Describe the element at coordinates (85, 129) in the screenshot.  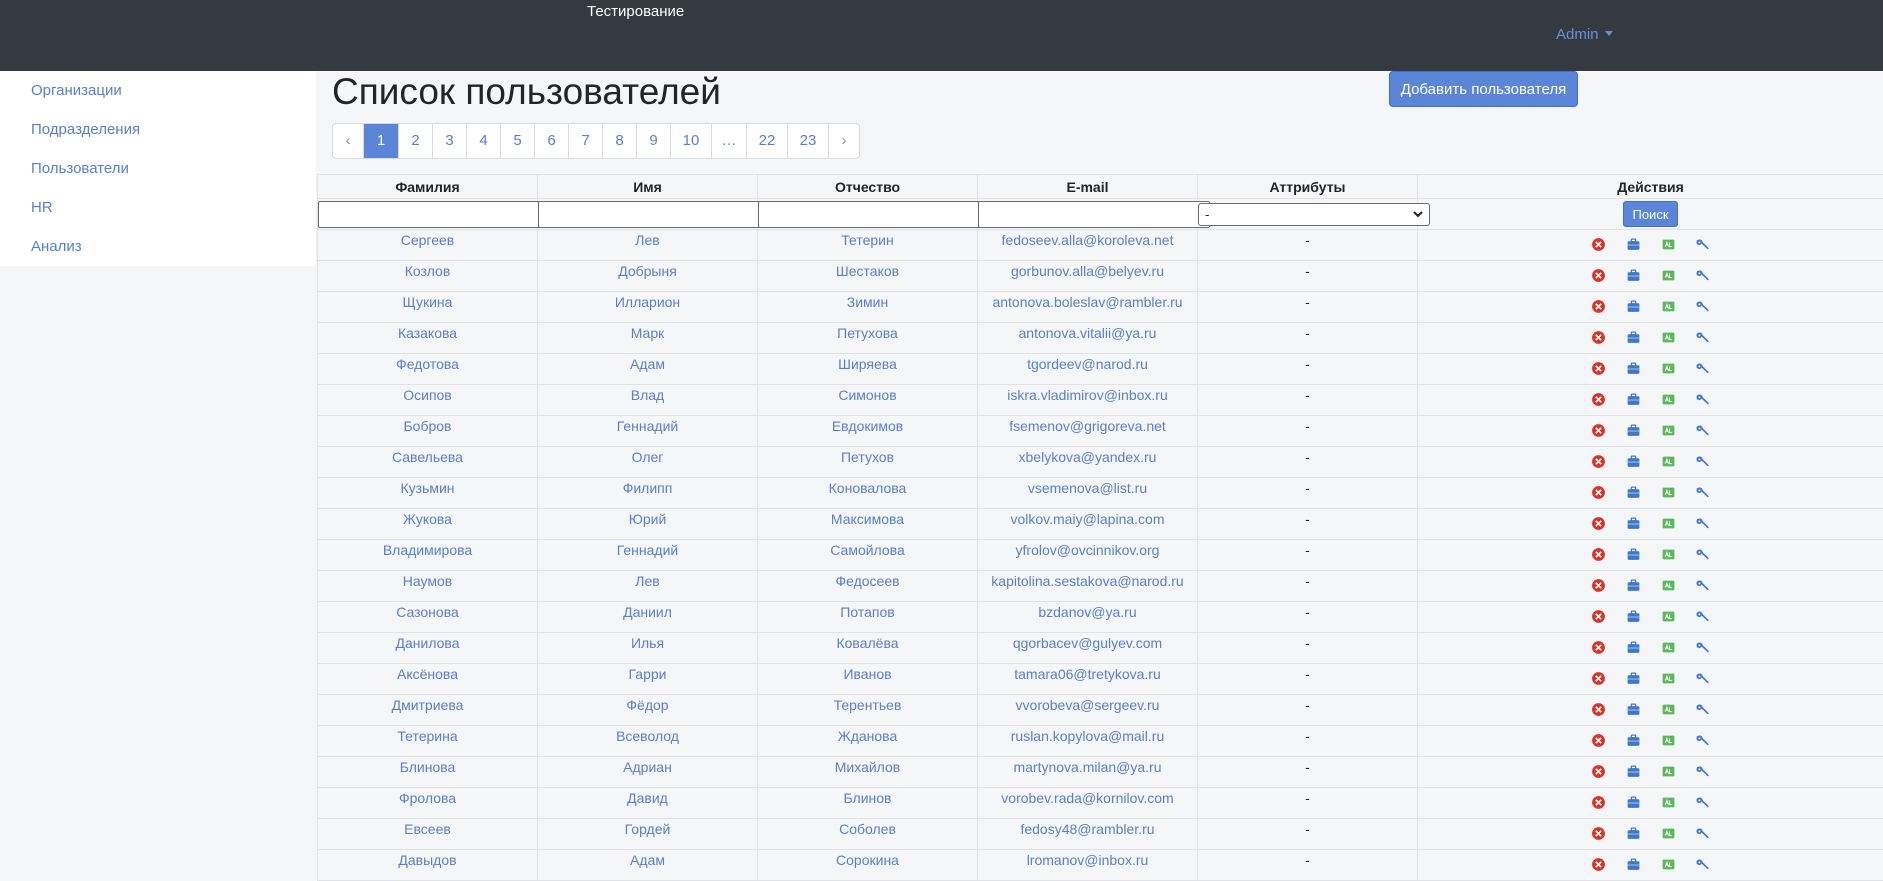
I see `sidebar-item-departments: Подразделения` at that location.